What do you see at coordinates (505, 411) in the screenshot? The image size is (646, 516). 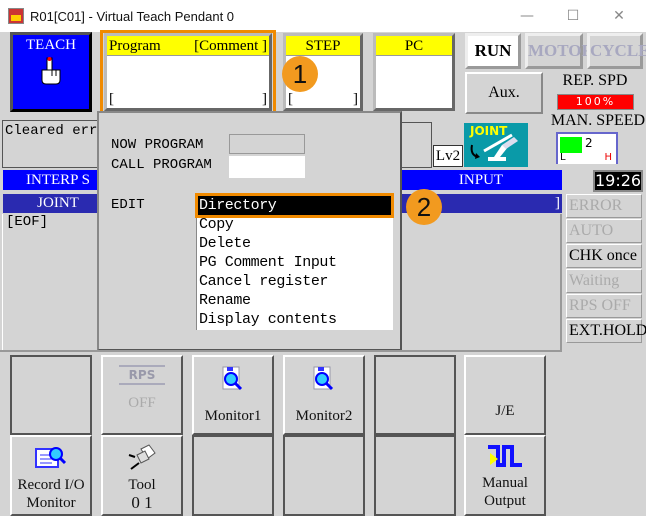 I see `je-label: J/E` at bounding box center [505, 411].